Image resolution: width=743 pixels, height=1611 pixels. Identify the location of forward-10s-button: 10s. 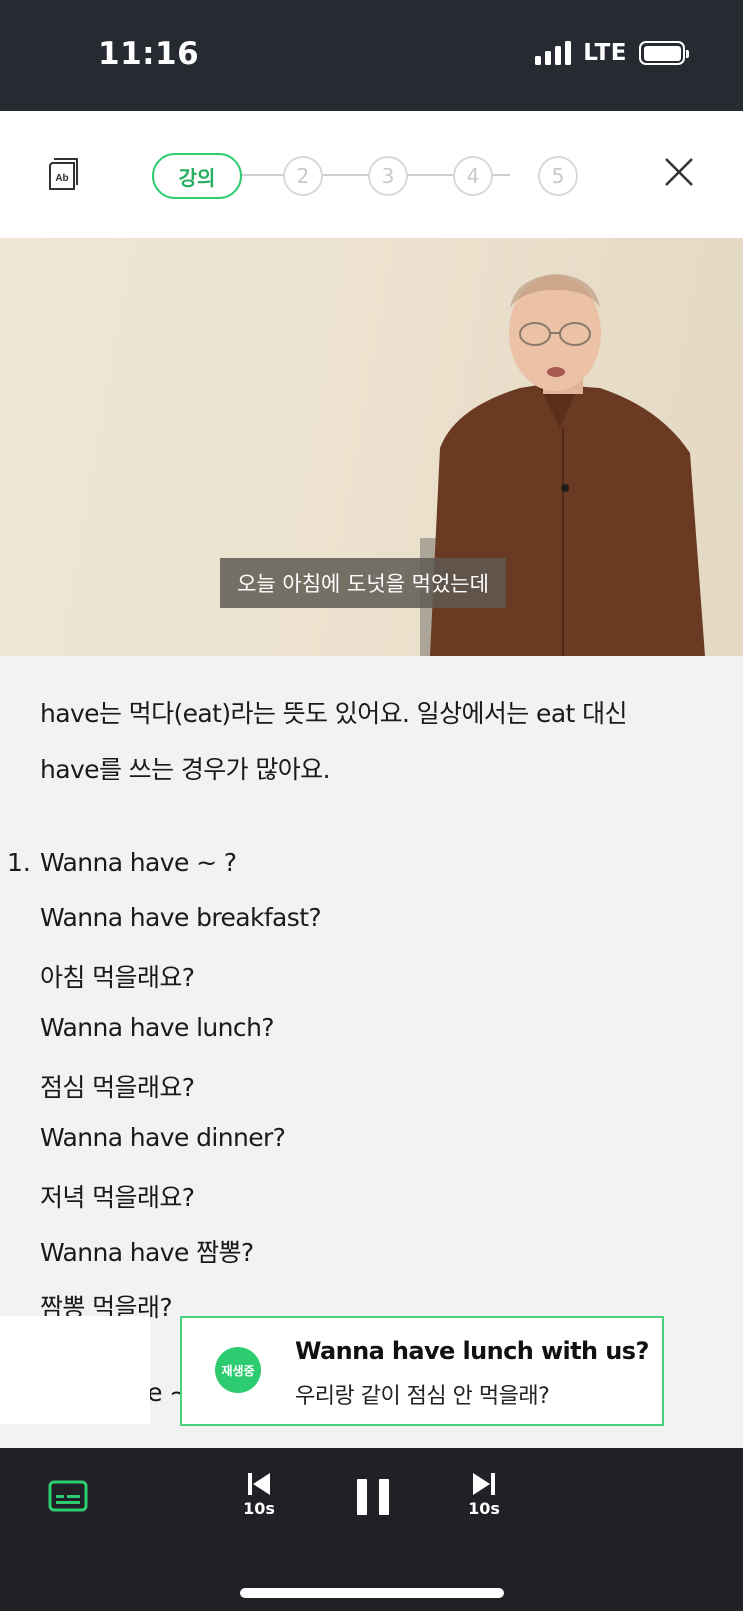
(484, 1500).